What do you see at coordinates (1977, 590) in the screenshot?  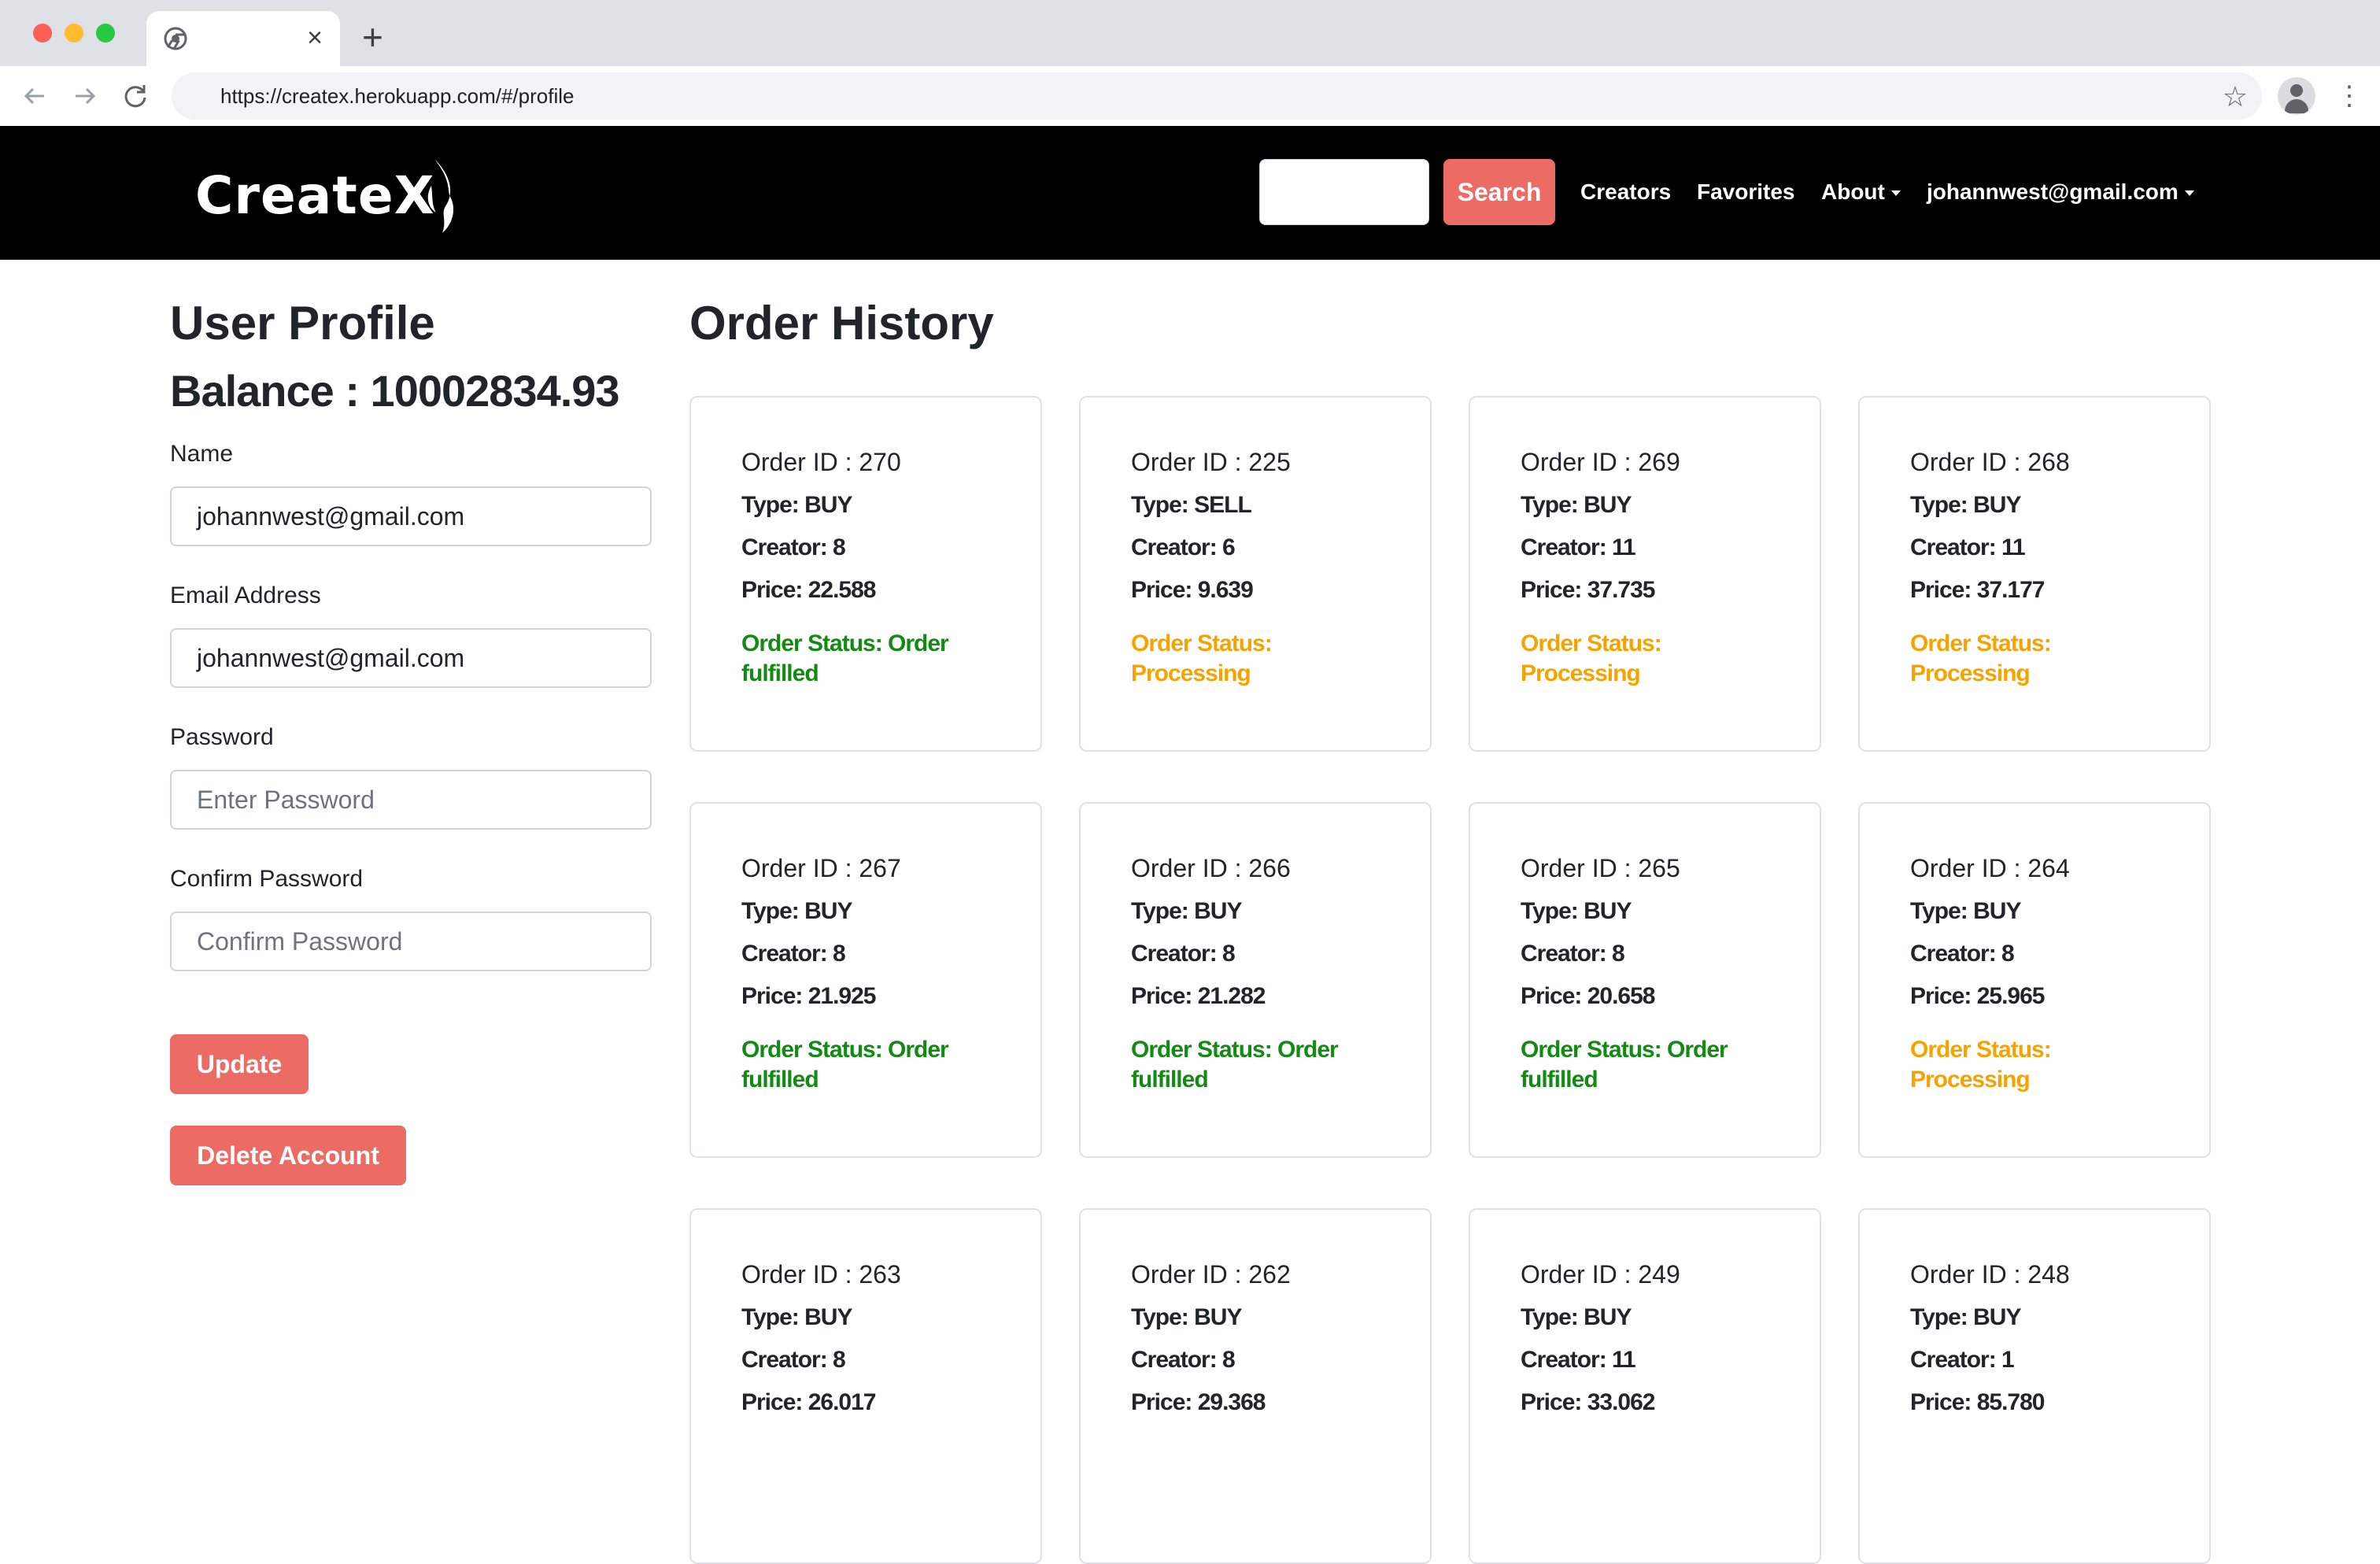 I see `order-price: Price: 37.177` at bounding box center [1977, 590].